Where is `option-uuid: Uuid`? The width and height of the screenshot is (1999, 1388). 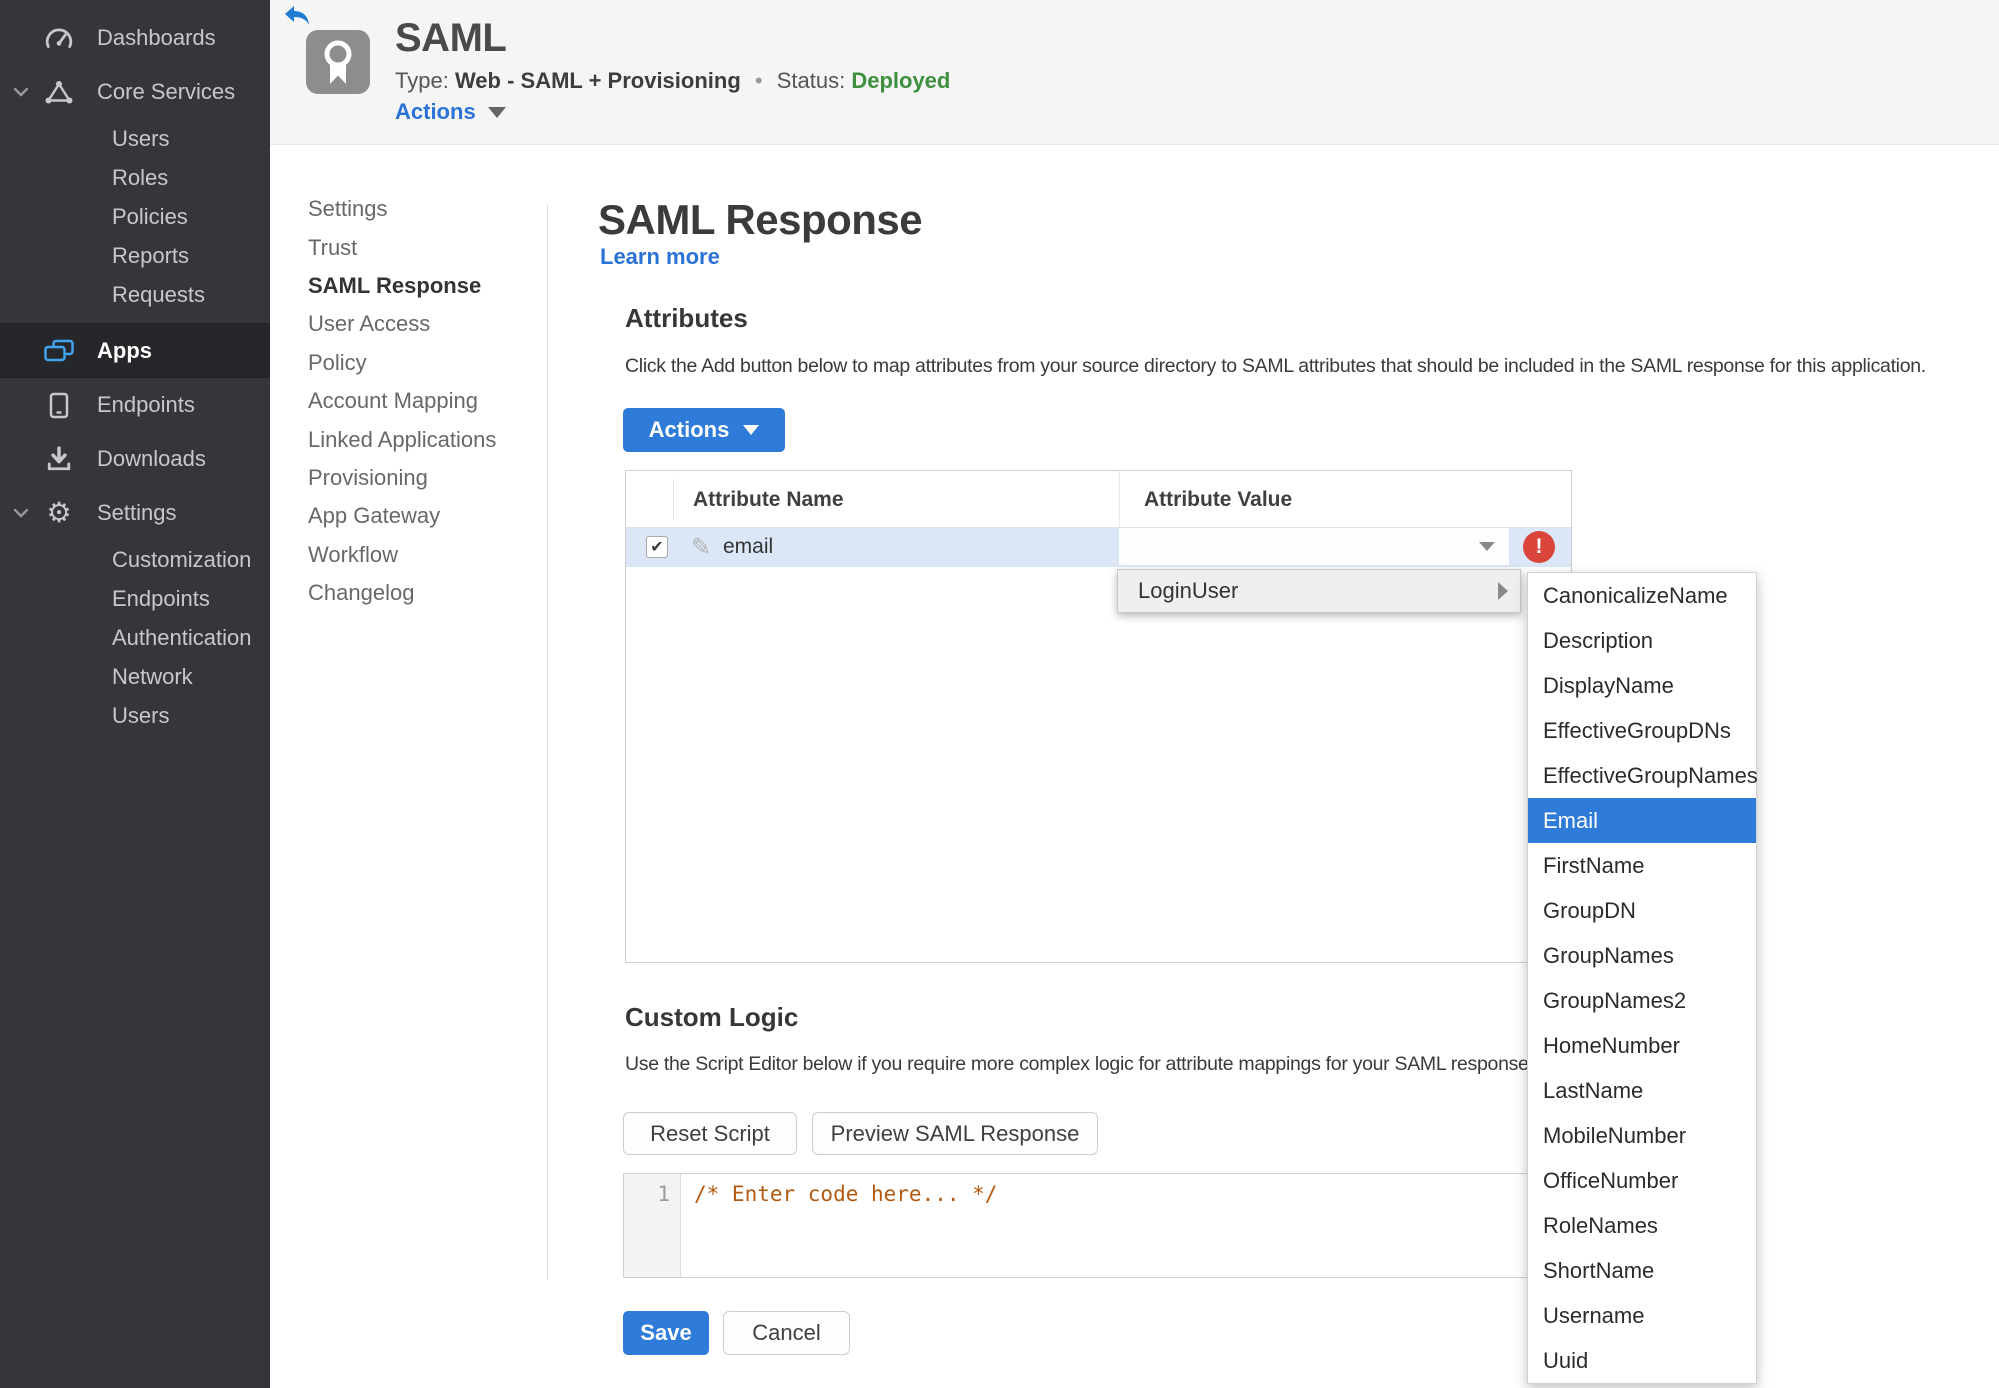 option-uuid: Uuid is located at coordinates (1642, 1360).